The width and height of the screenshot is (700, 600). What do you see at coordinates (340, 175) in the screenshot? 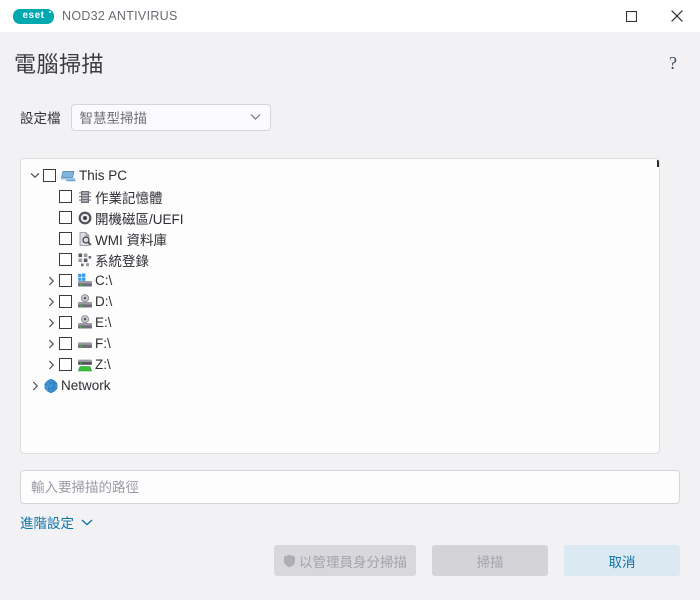
I see `tree-row: This PC` at bounding box center [340, 175].